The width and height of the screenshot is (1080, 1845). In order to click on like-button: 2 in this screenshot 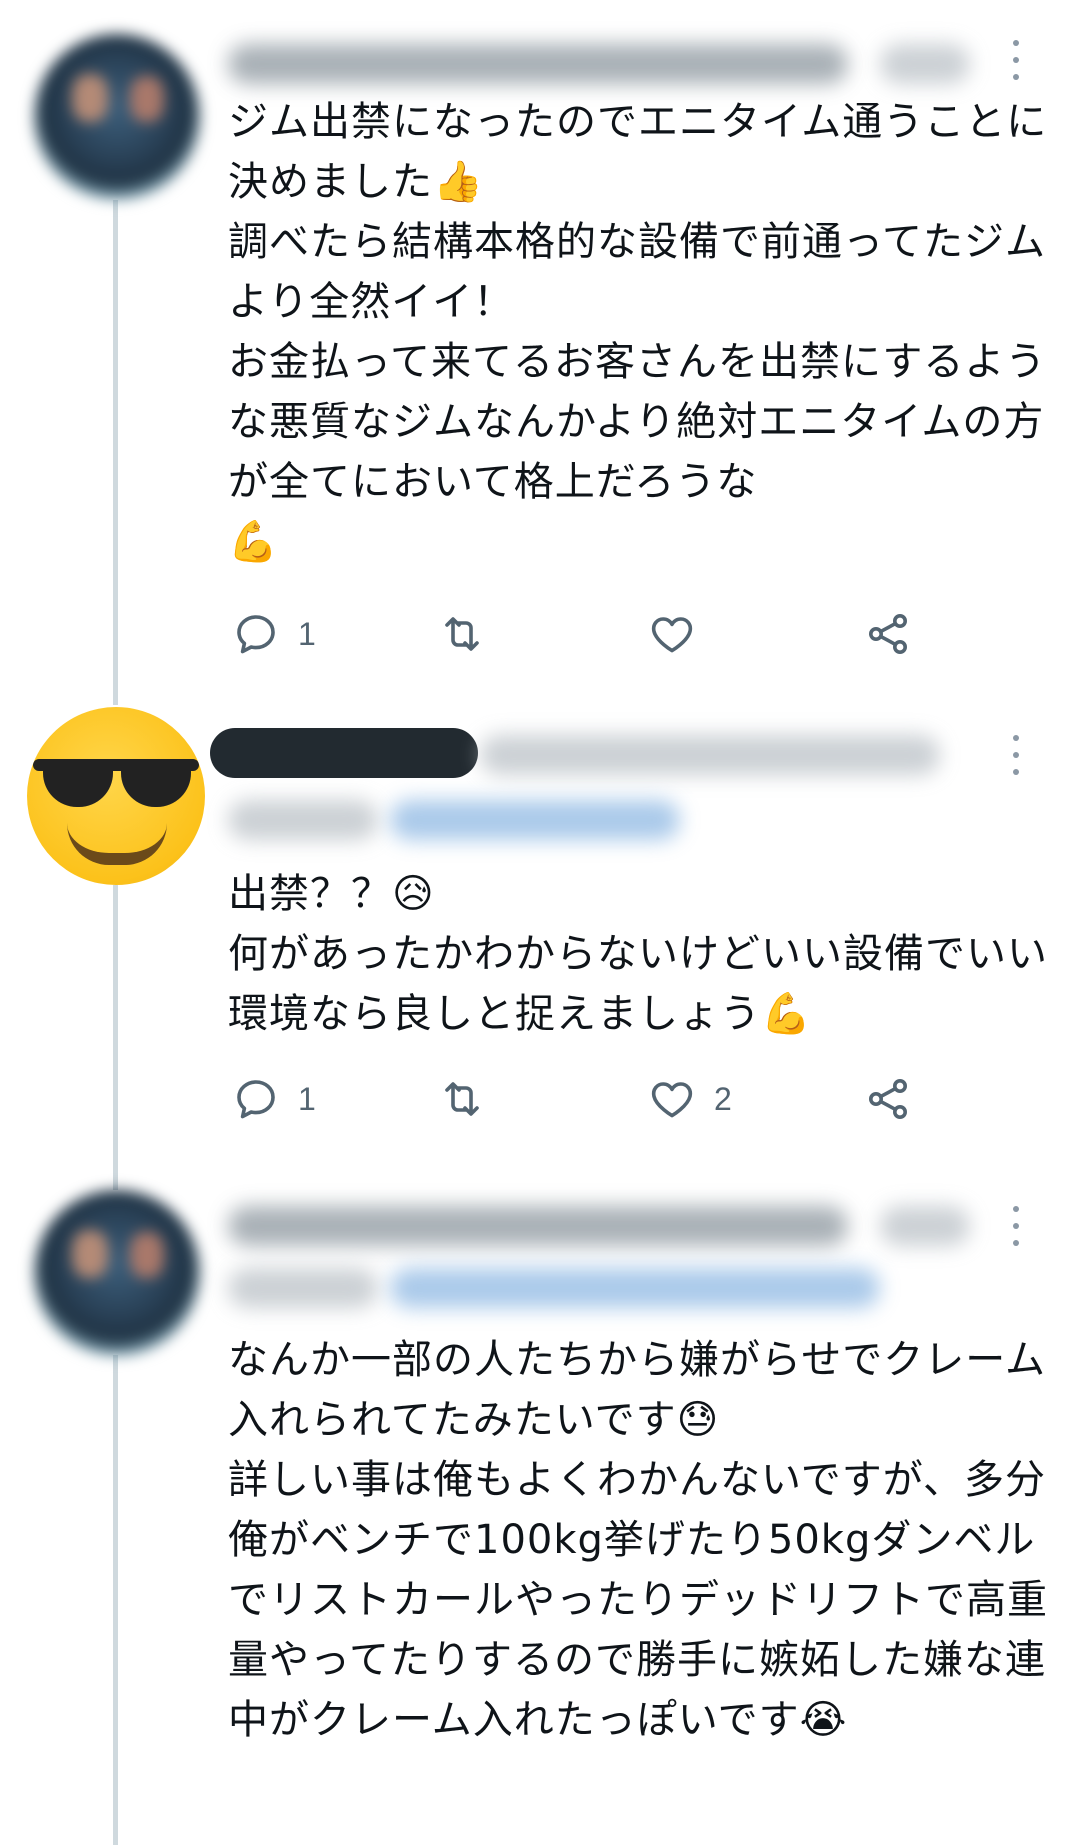, I will do `click(690, 1099)`.